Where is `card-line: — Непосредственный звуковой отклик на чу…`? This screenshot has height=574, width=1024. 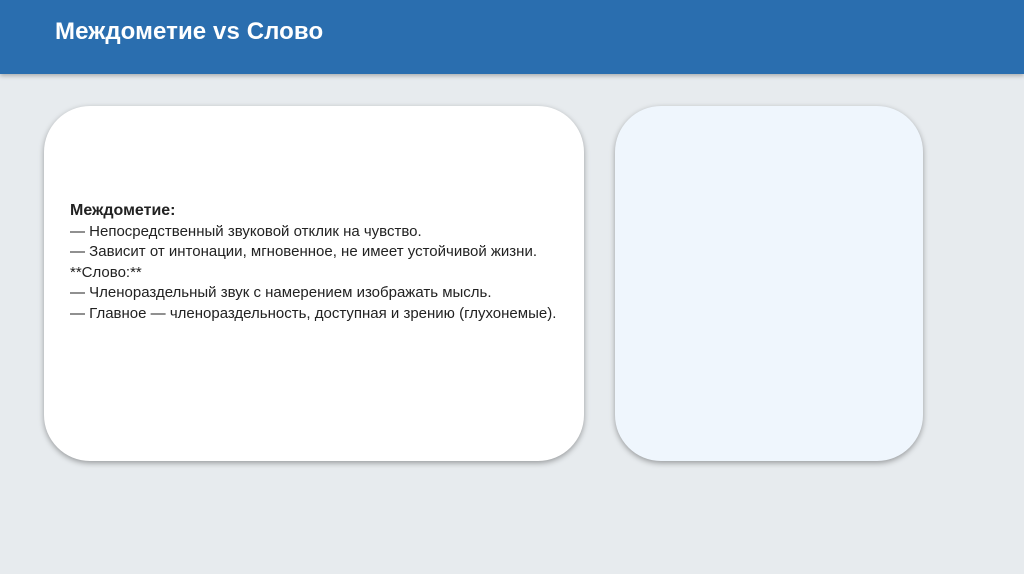 card-line: — Непосредственный звуковой отклик на чу… is located at coordinates (246, 231).